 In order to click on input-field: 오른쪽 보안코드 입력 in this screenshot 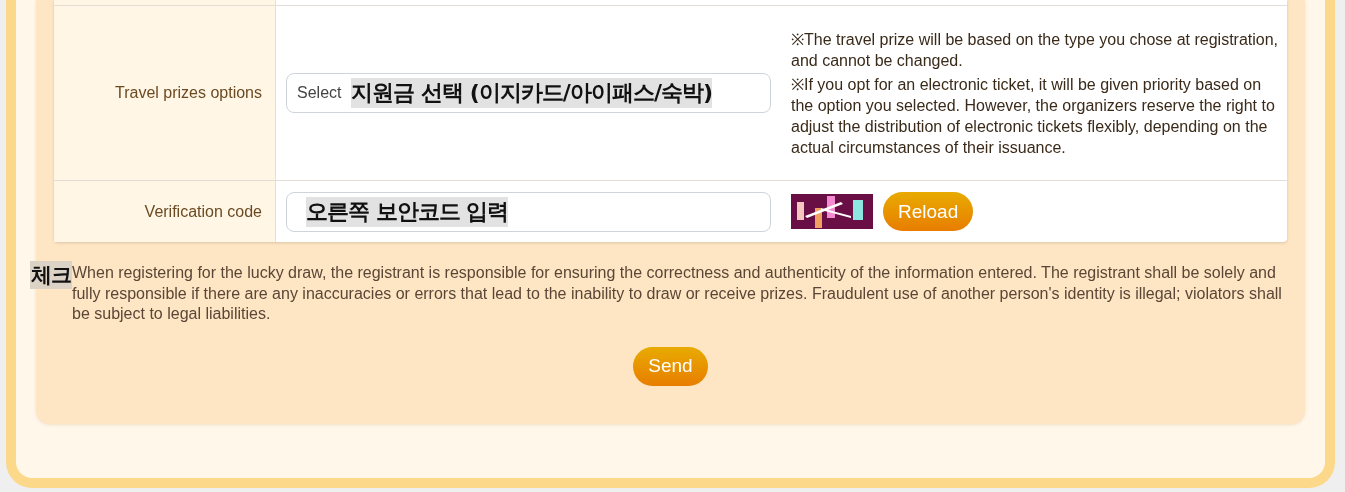, I will do `click(528, 211)`.